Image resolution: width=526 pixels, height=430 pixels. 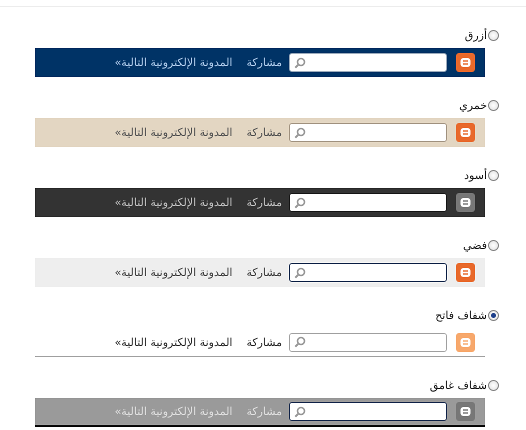 What do you see at coordinates (475, 175) in the screenshot?
I see `option-label: أسود` at bounding box center [475, 175].